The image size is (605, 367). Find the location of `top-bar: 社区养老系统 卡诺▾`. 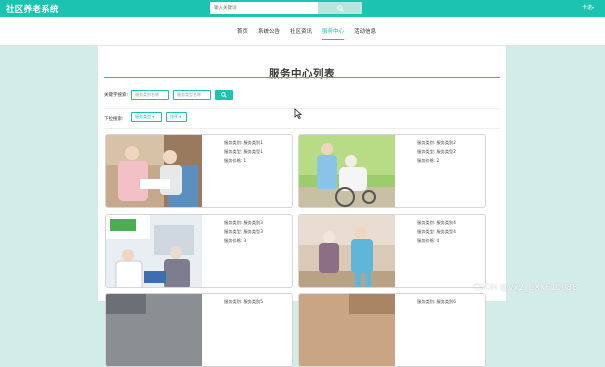

top-bar: 社区养老系统 卡诺▾ is located at coordinates (302, 8).